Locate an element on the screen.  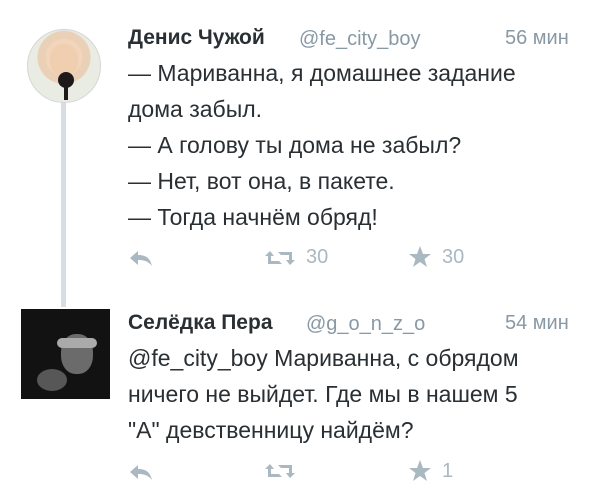
timestamp: 56 мин is located at coordinates (537, 38).